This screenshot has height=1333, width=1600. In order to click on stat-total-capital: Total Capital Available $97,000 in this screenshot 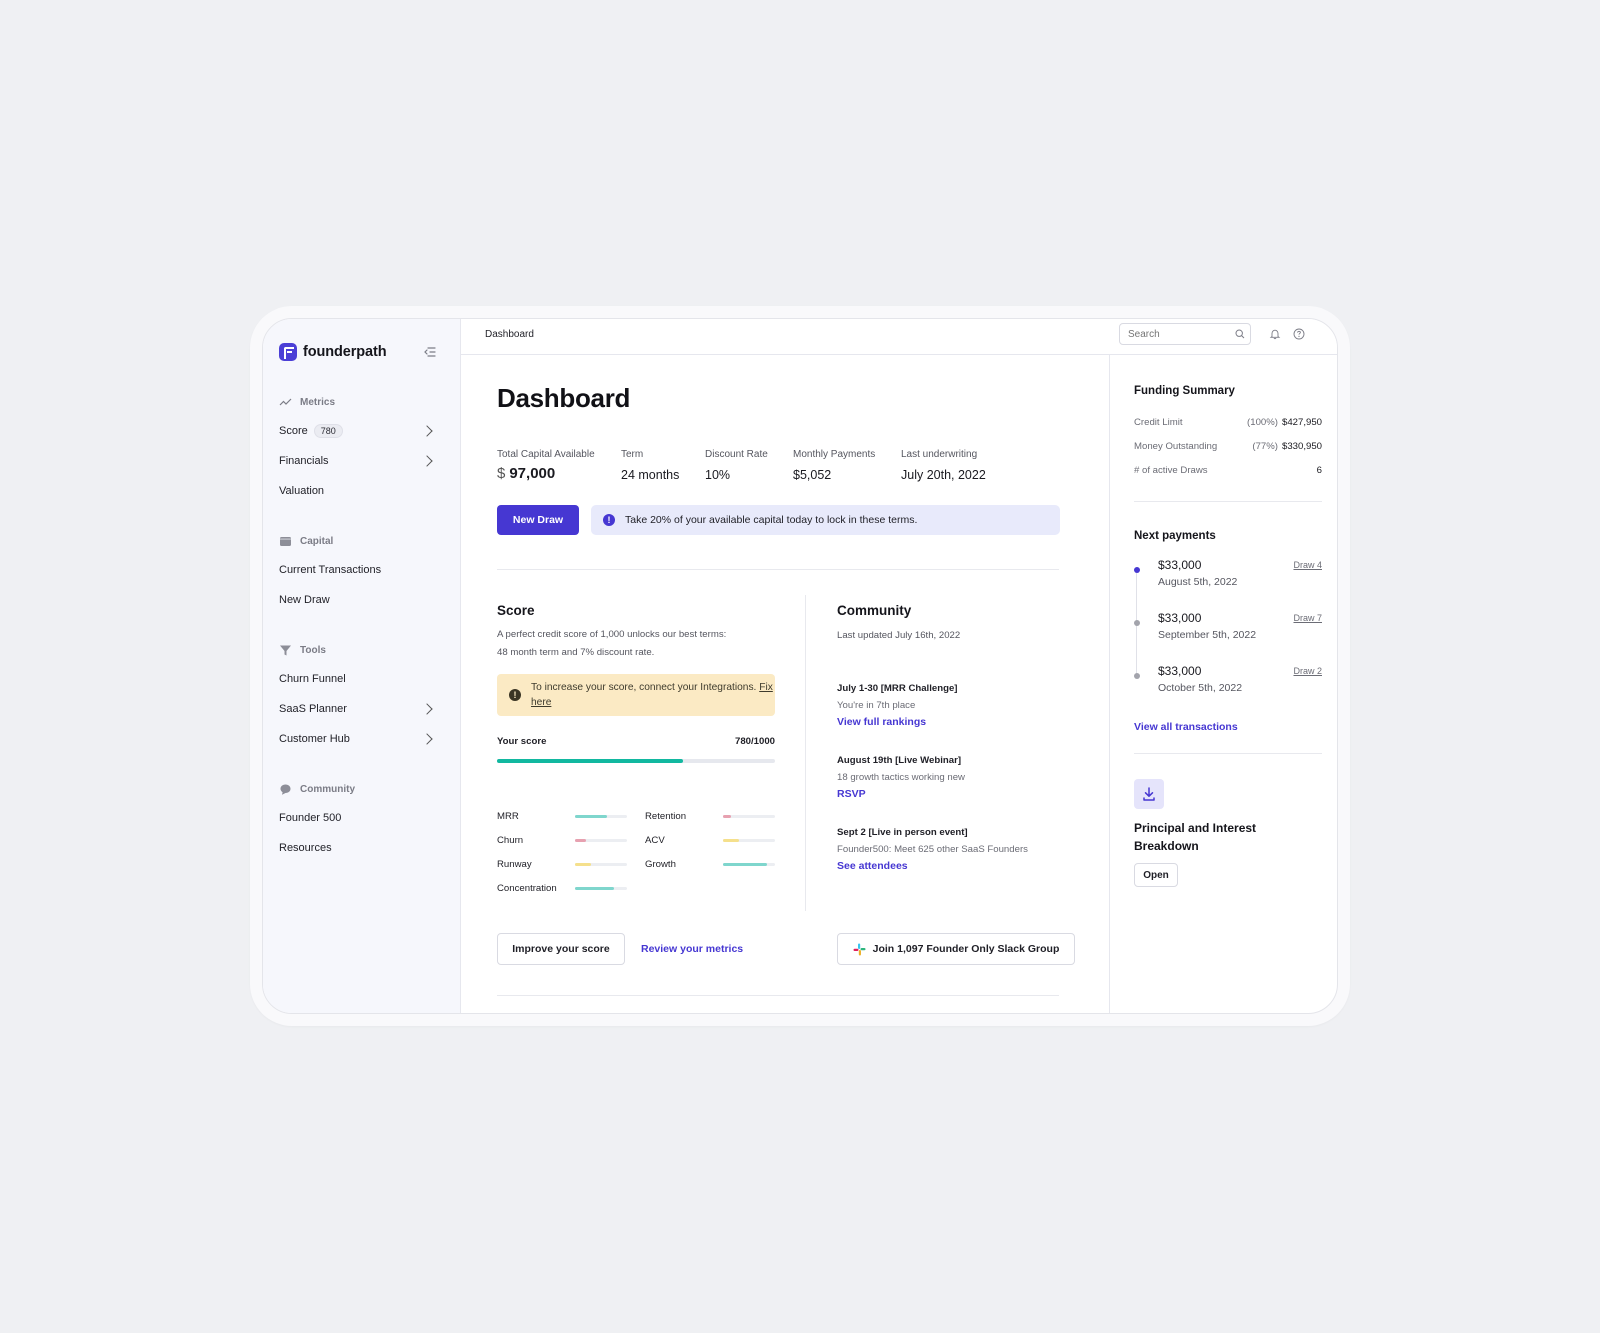, I will do `click(546, 465)`.